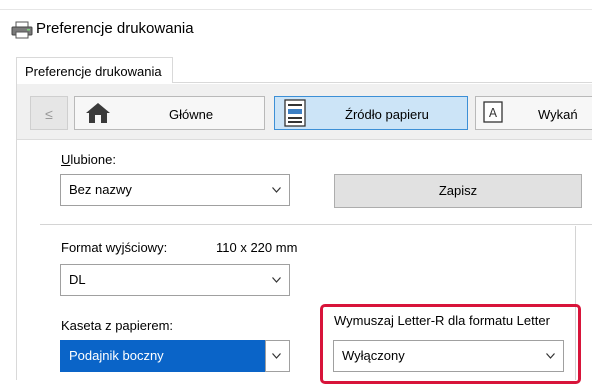  What do you see at coordinates (98, 113) in the screenshot?
I see `home-icon` at bounding box center [98, 113].